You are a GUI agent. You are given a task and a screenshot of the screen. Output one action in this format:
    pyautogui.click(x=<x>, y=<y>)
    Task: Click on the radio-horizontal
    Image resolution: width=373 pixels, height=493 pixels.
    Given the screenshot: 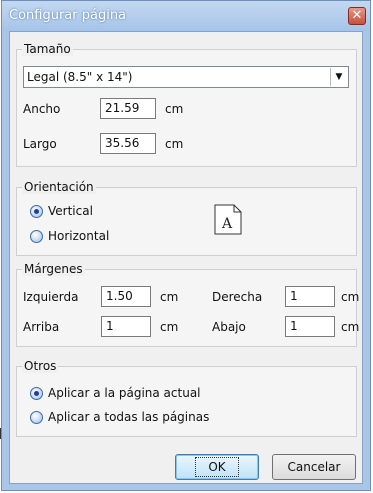 What is the action you would take?
    pyautogui.click(x=36, y=236)
    